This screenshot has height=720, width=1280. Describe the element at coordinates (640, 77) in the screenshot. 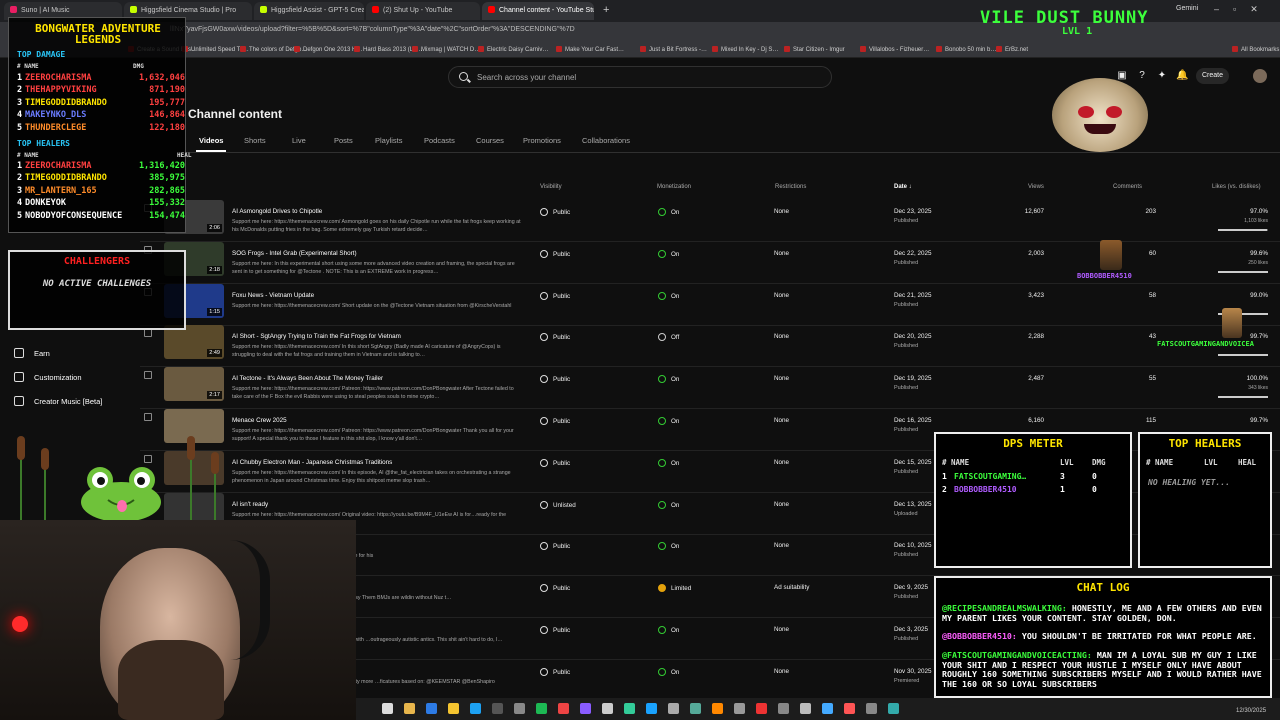

I see `search-input: Search across your channel` at that location.